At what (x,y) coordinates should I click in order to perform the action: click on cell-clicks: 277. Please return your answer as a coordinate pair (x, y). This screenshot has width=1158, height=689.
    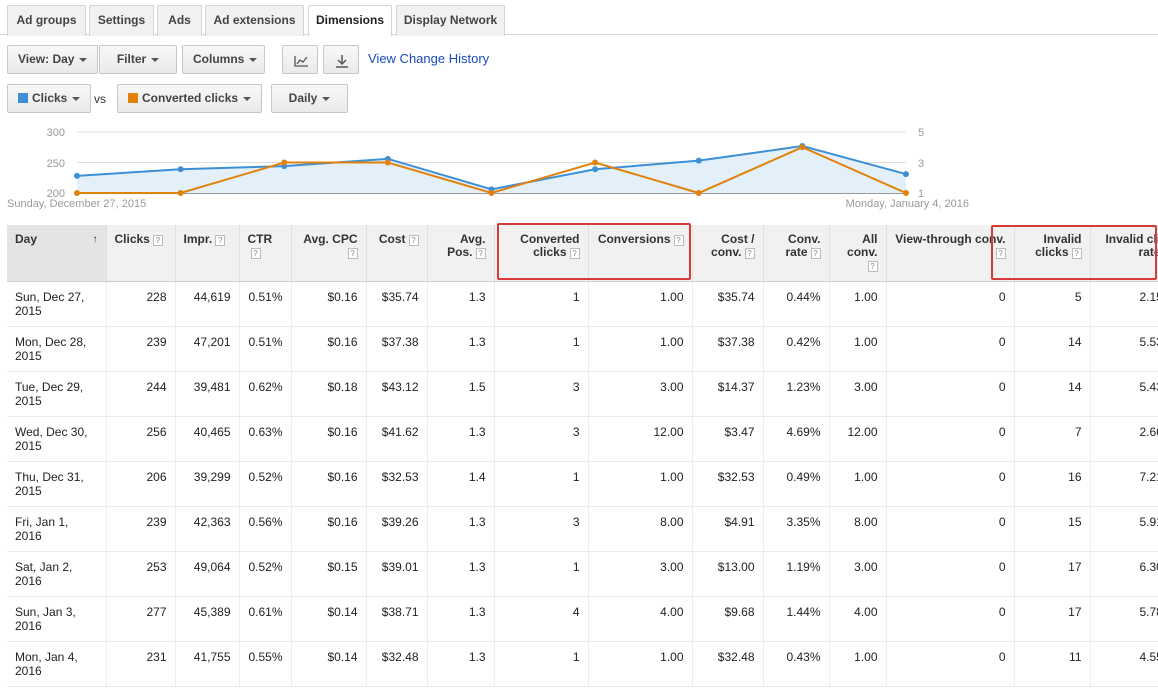
    Looking at the image, I should click on (141, 619).